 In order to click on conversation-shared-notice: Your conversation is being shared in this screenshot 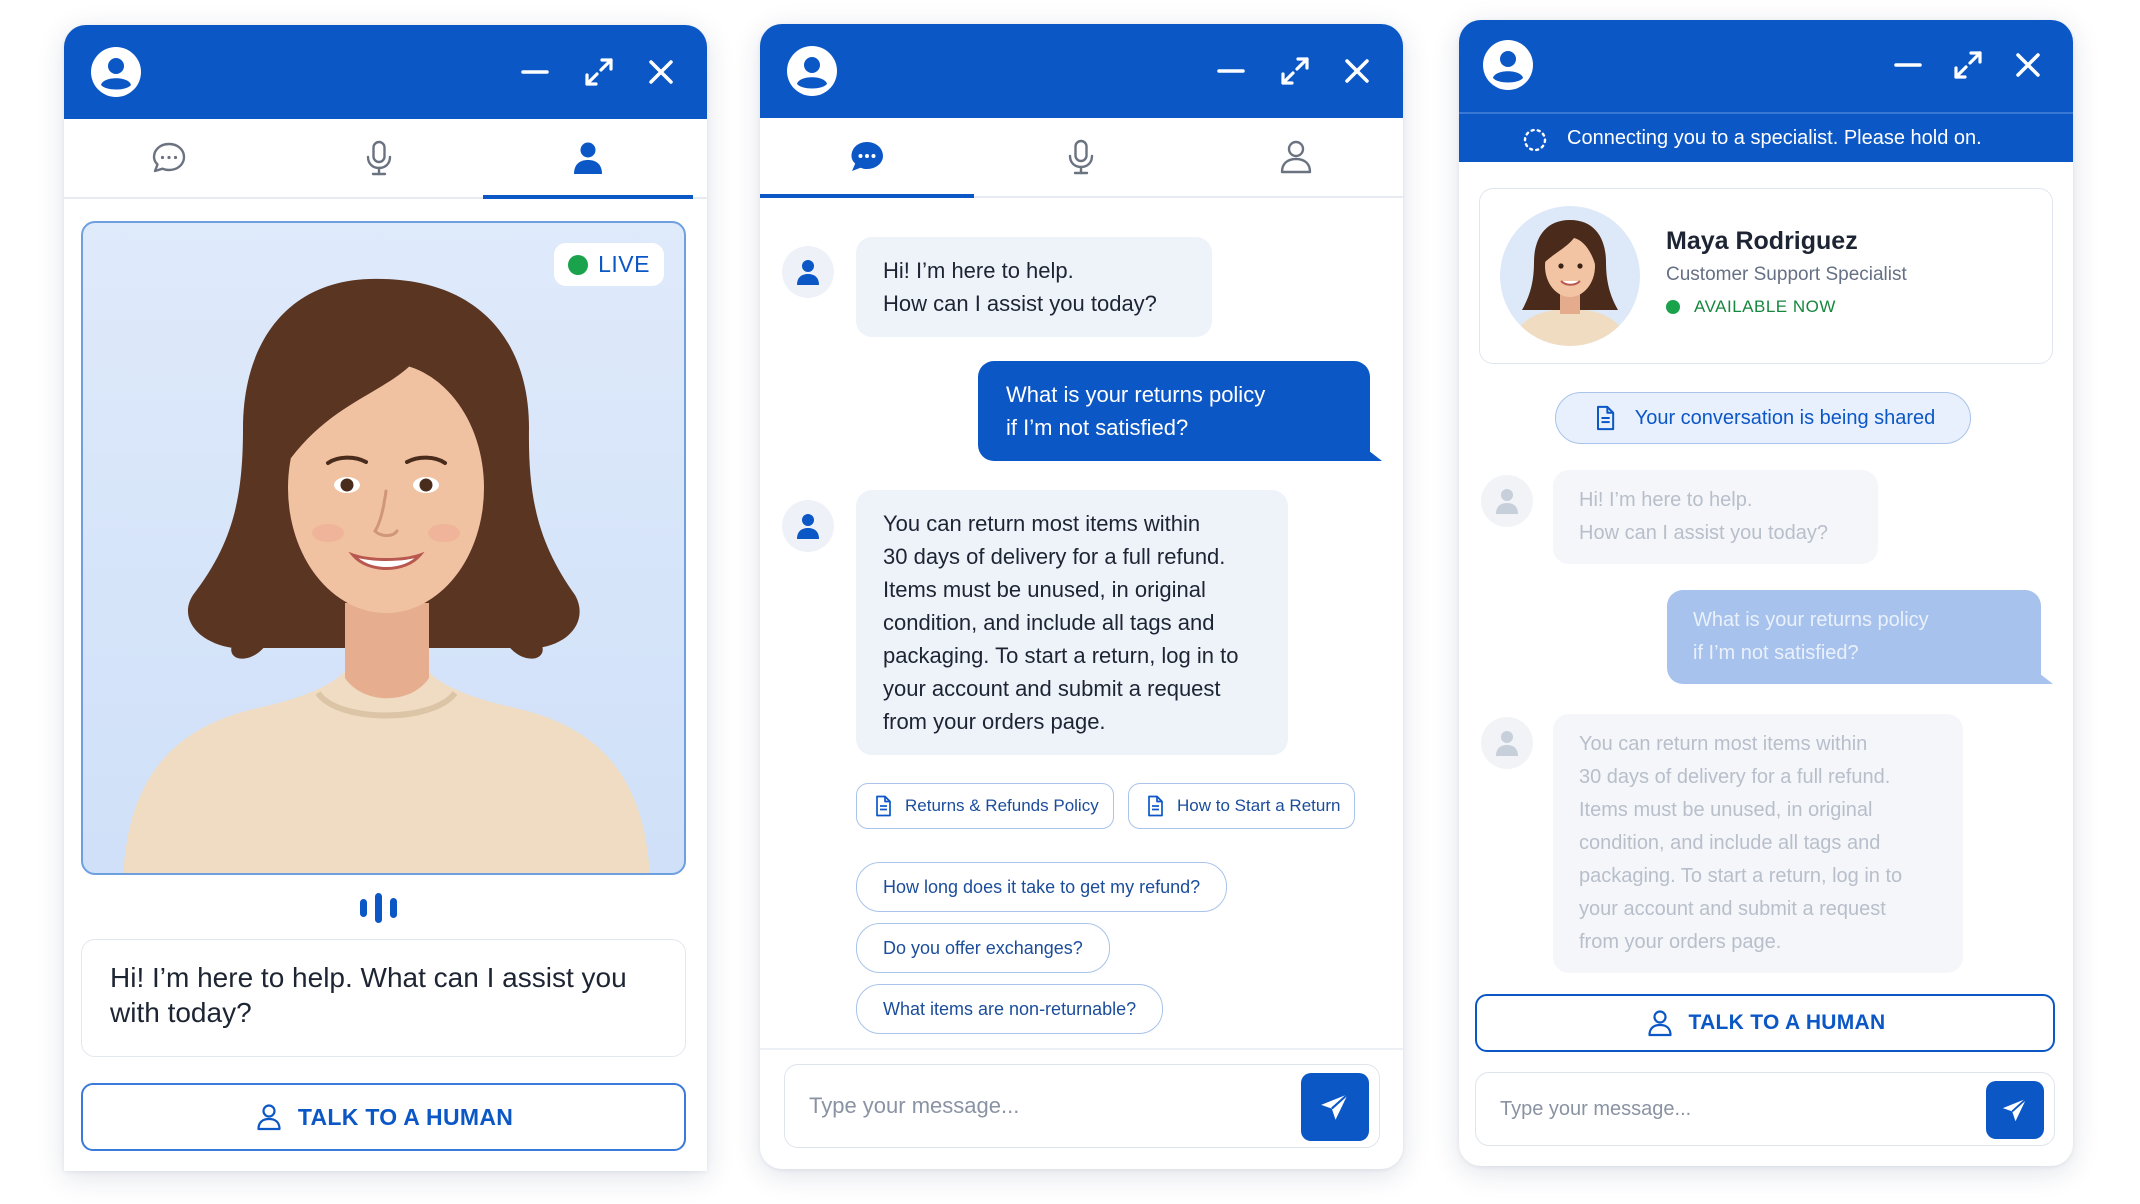, I will do `click(1763, 418)`.